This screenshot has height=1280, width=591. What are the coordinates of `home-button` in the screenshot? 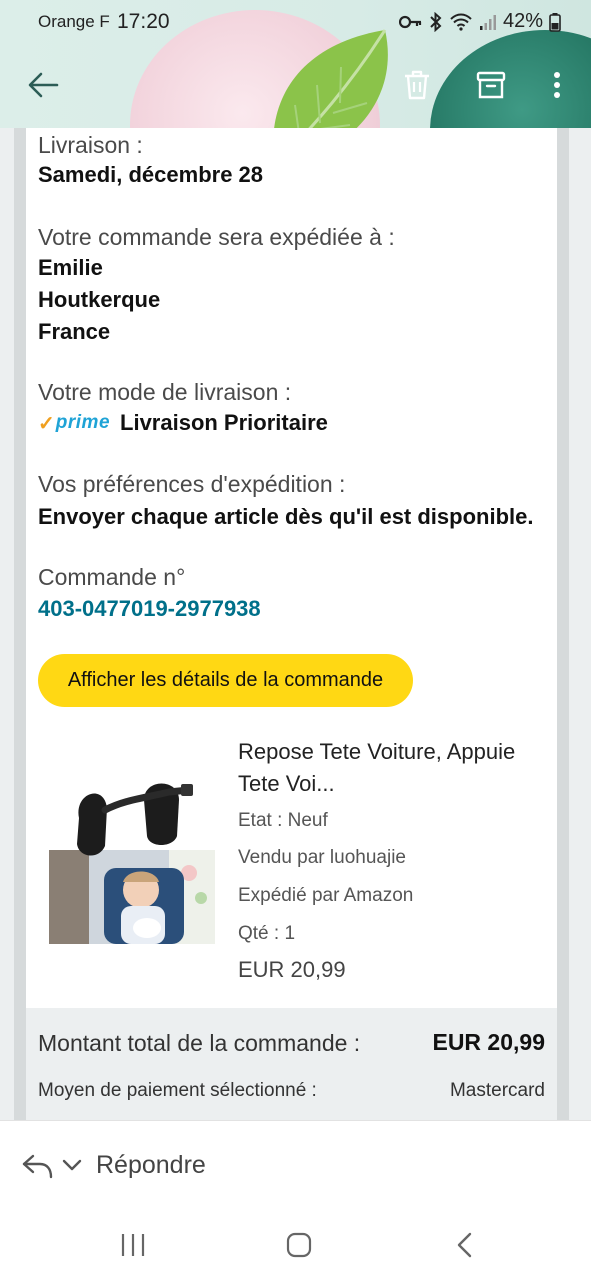 It's located at (299, 1245).